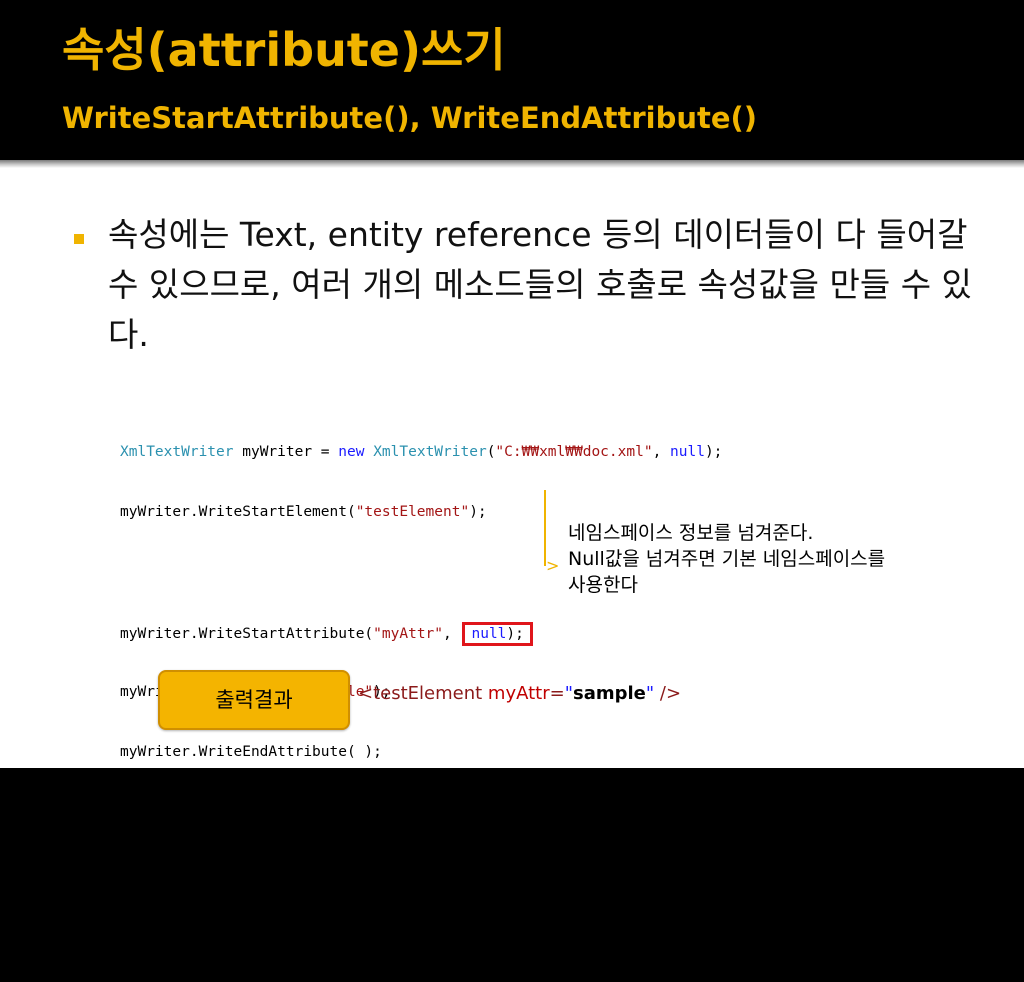 The width and height of the screenshot is (1024, 982). What do you see at coordinates (238, 512) in the screenshot?
I see `code-token: myWriter.WriteStartElement(` at bounding box center [238, 512].